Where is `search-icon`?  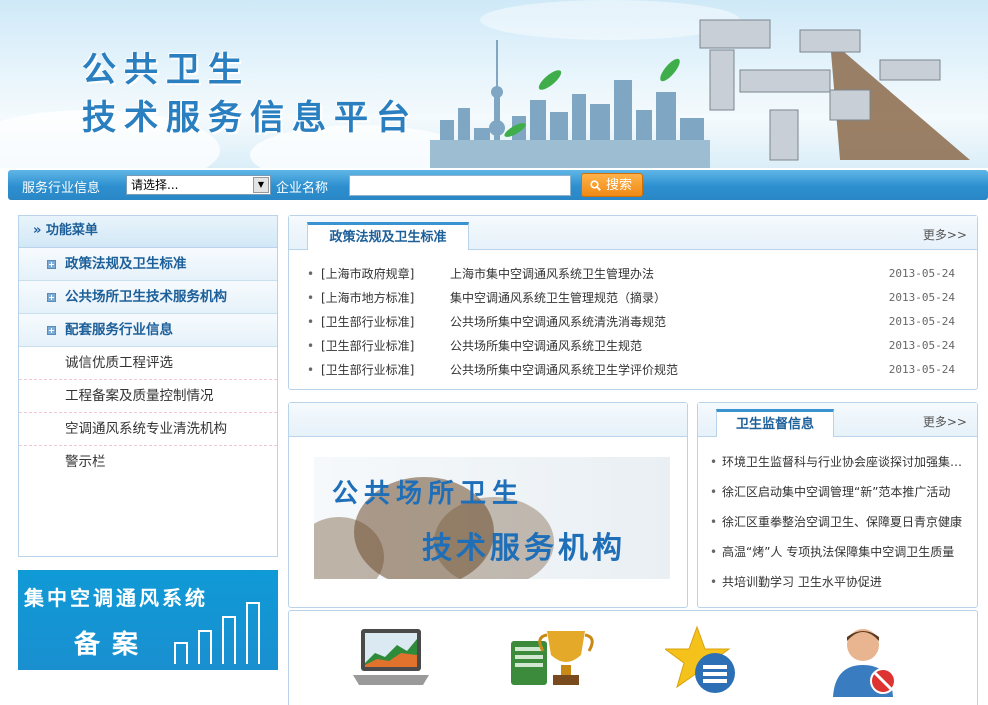 search-icon is located at coordinates (595, 185).